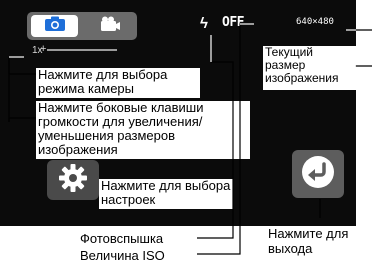  Describe the element at coordinates (122, 238) in the screenshot. I see `flash-label: Фотовспышка` at that location.